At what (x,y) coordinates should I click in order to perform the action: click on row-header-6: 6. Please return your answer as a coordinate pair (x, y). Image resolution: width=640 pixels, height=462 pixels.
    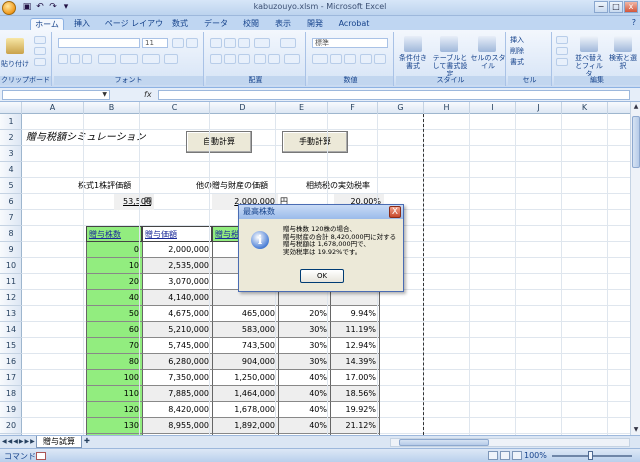
    Looking at the image, I should click on (11, 202).